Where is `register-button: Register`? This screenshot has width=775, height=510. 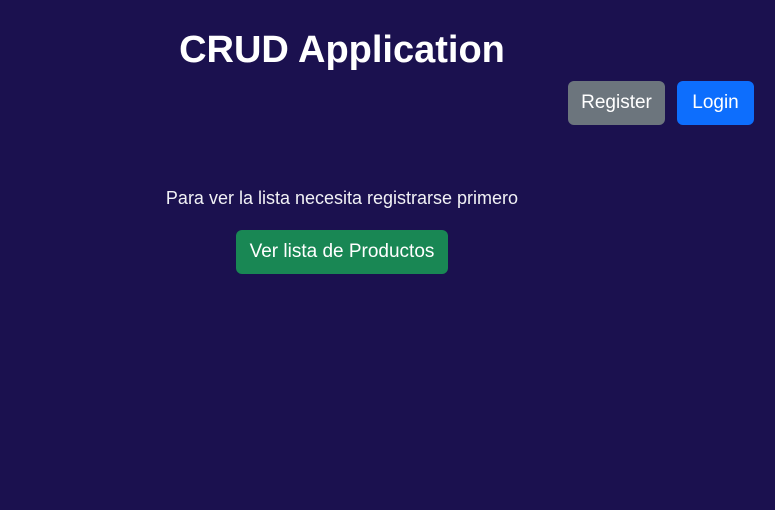
register-button: Register is located at coordinates (616, 103).